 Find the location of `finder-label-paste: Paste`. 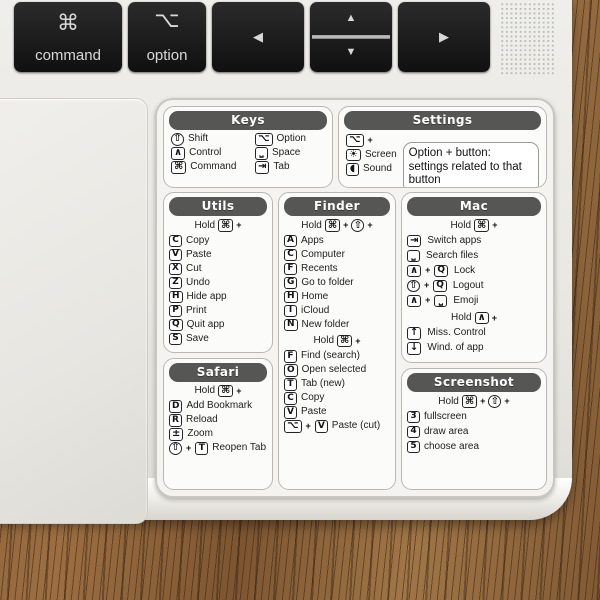

finder-label-paste: Paste is located at coordinates (314, 411).